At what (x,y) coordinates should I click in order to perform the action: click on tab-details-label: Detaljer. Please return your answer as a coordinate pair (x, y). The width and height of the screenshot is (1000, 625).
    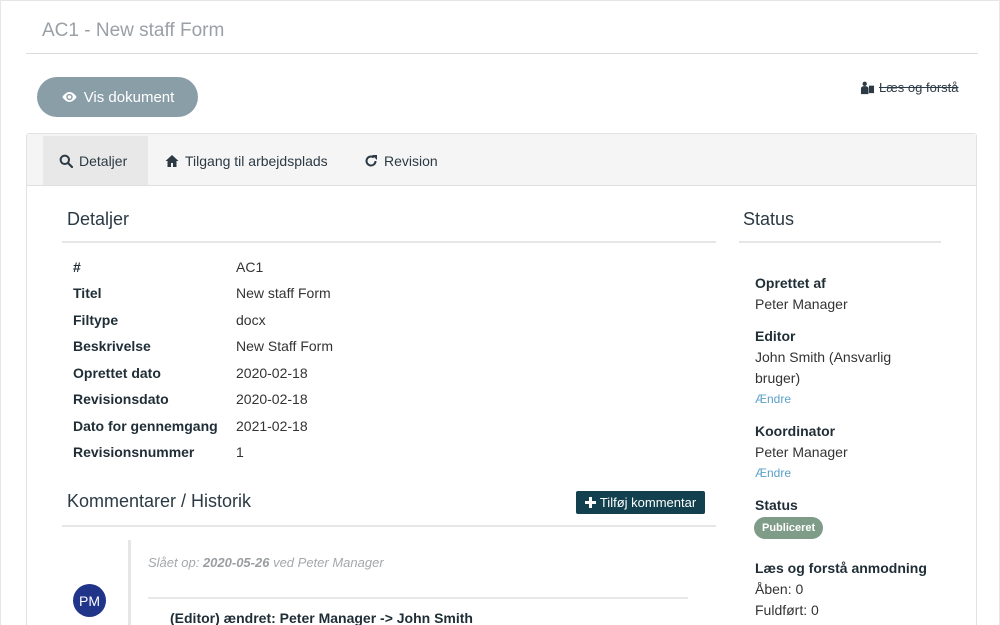
    Looking at the image, I should click on (103, 160).